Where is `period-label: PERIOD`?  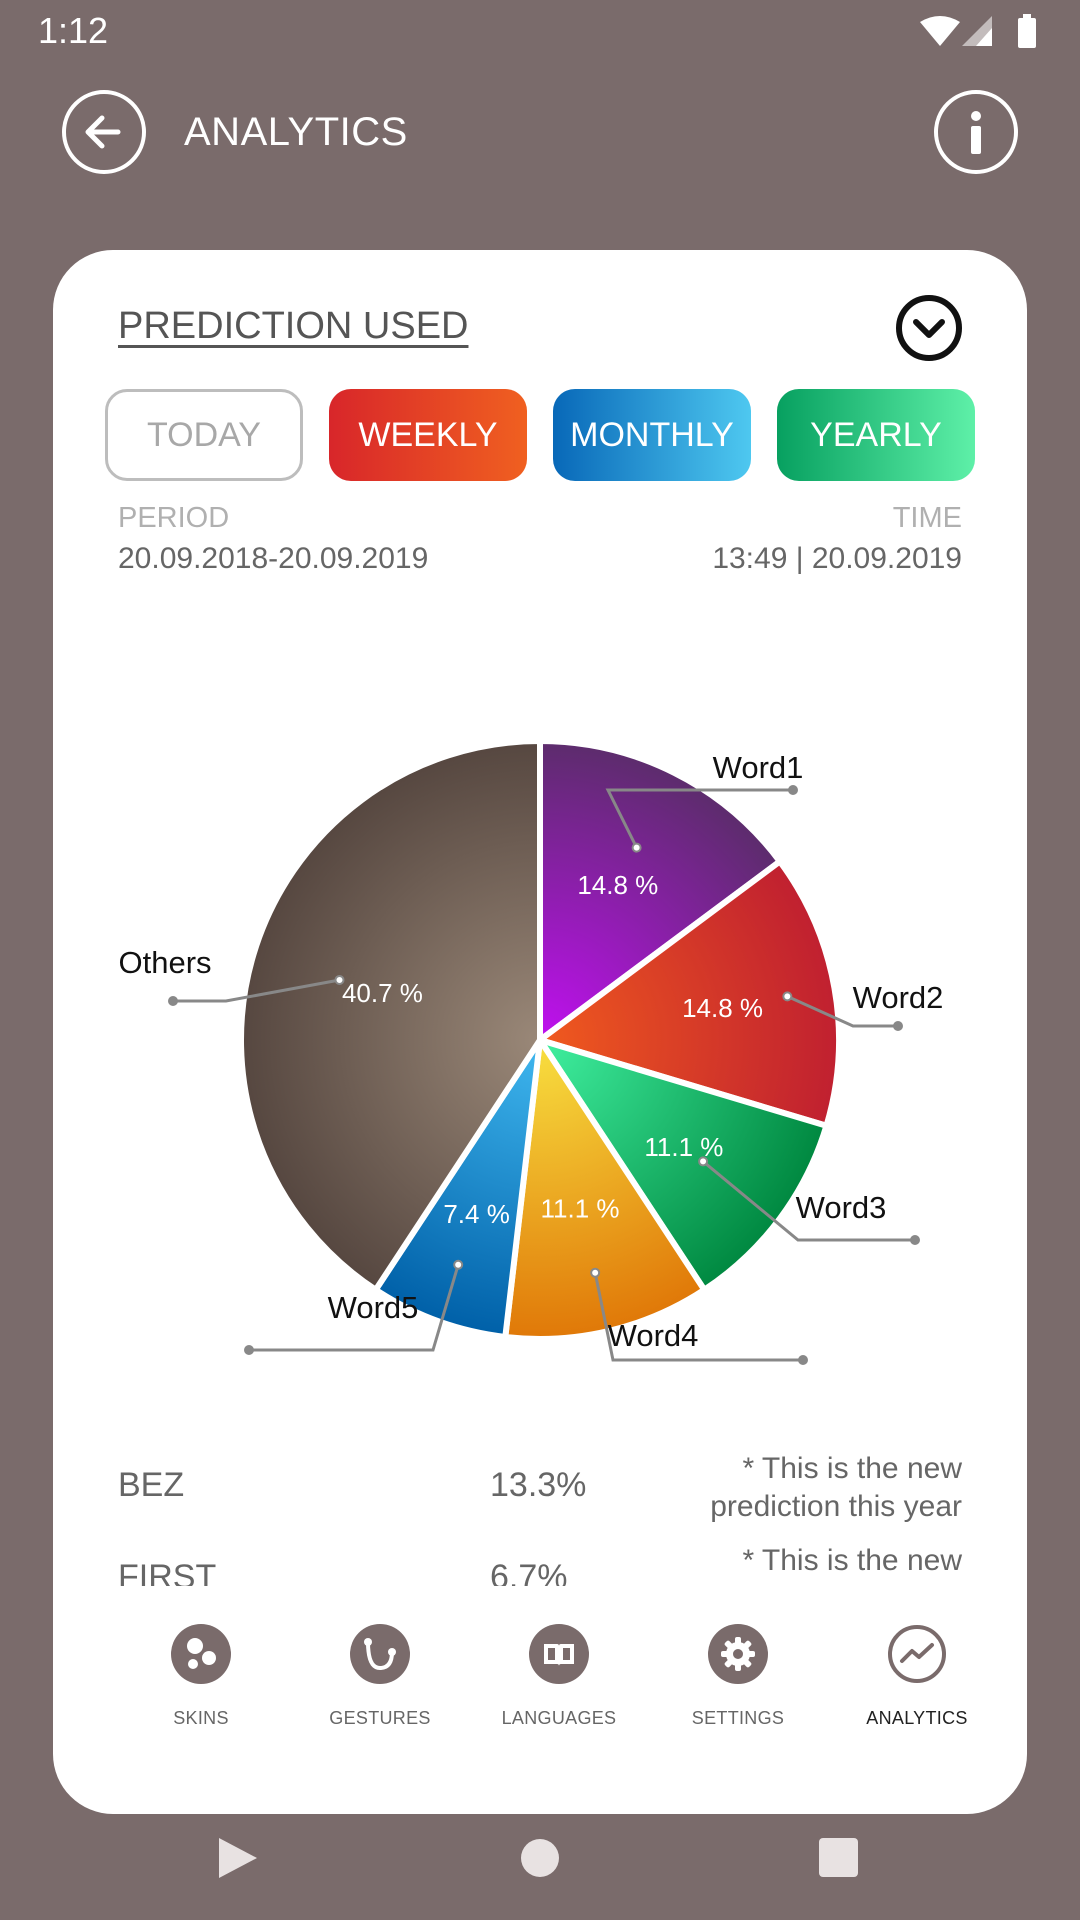
period-label: PERIOD is located at coordinates (174, 518).